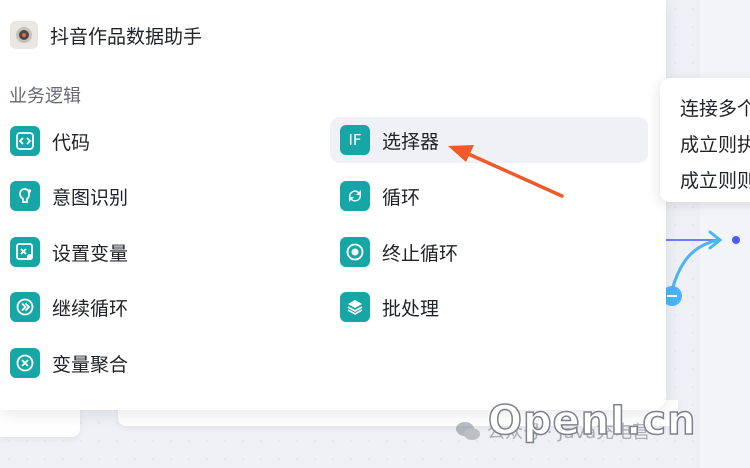 The image size is (750, 468). I want to click on tooltip-line: 成立则执, so click(715, 145).